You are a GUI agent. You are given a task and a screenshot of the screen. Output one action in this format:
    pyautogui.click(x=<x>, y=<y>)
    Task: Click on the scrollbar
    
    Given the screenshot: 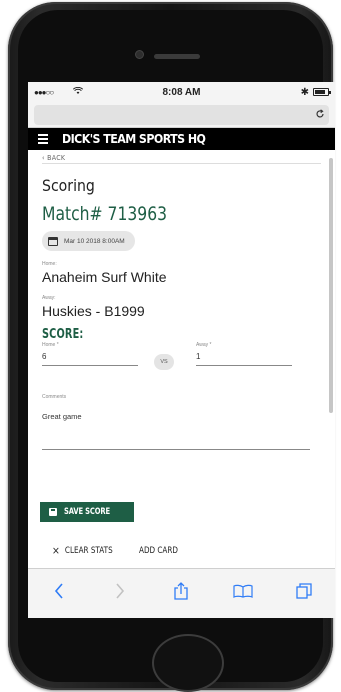 What is the action you would take?
    pyautogui.click(x=331, y=285)
    